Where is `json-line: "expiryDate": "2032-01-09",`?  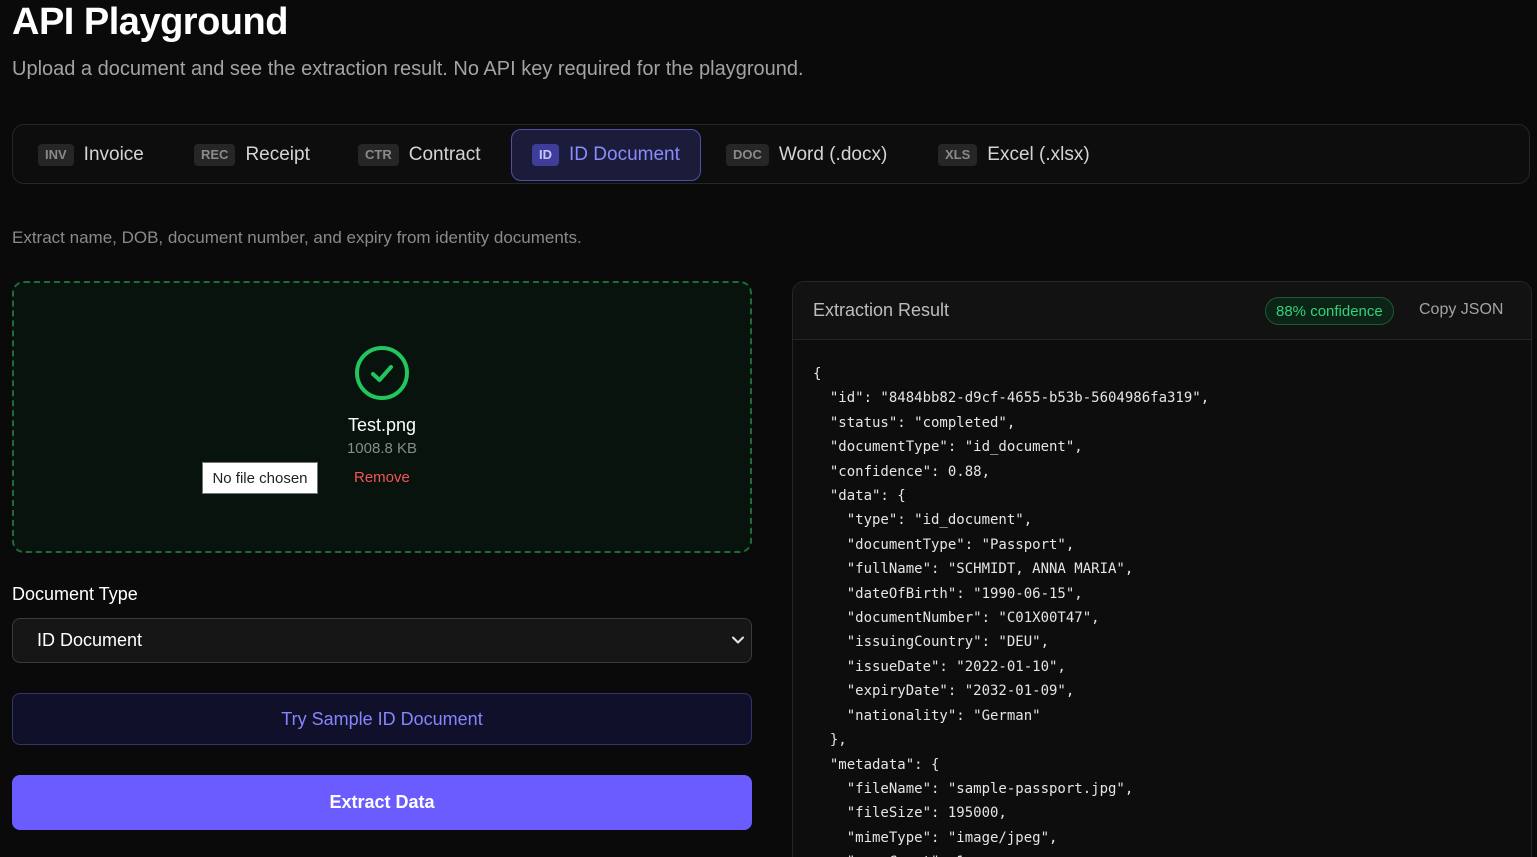
json-line: "expiryDate": "2032-01-09", is located at coordinates (944, 691).